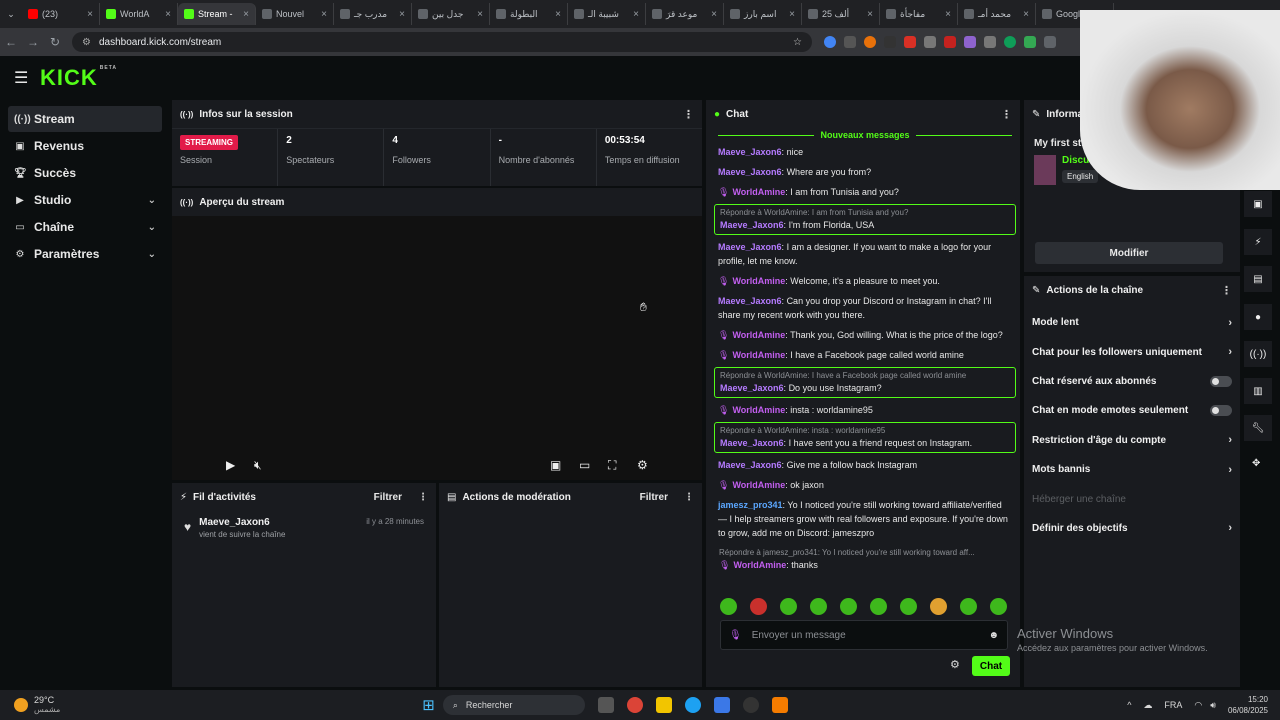 This screenshot has height=720, width=1280. What do you see at coordinates (295, 14) in the screenshot?
I see `browser-tab: Nouvel ×` at bounding box center [295, 14].